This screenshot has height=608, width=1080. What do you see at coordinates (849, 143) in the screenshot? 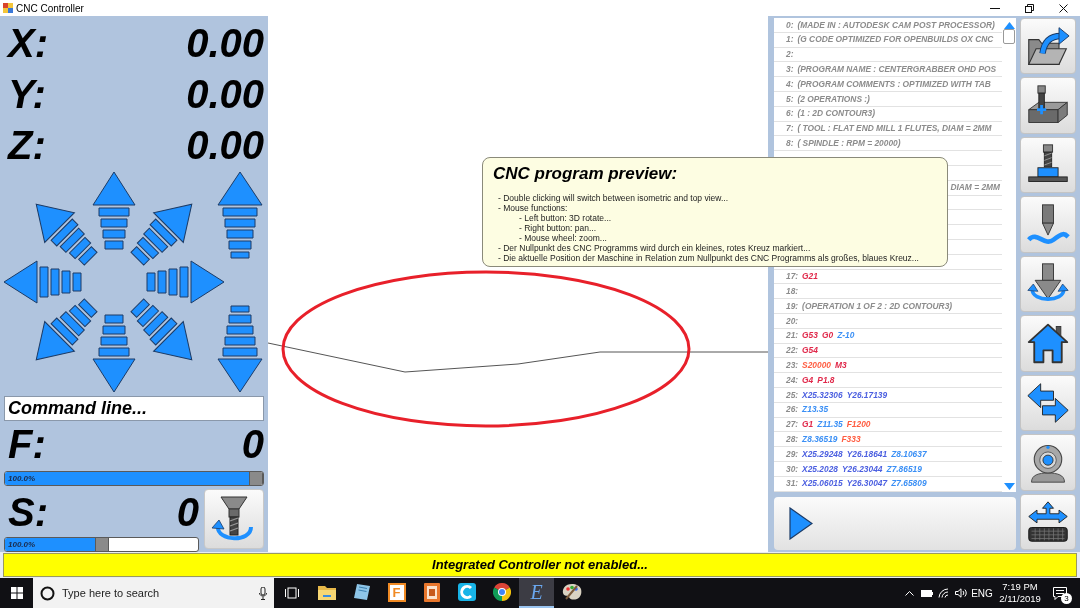
I see `gcode-token: ( SPINDLE : RPM = 20000)` at bounding box center [849, 143].